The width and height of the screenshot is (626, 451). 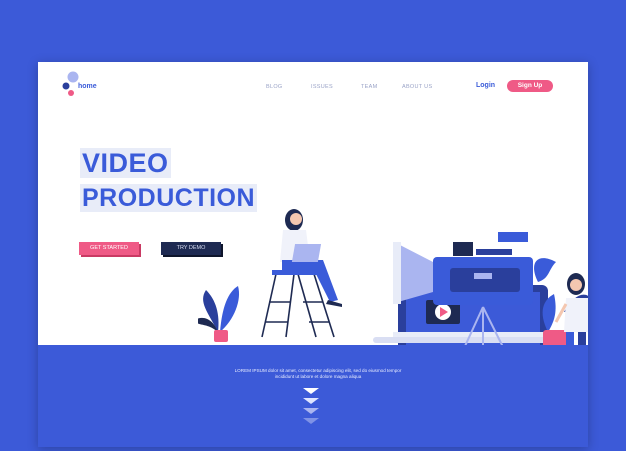 I want to click on nav-issues: ISSUES, so click(x=322, y=87).